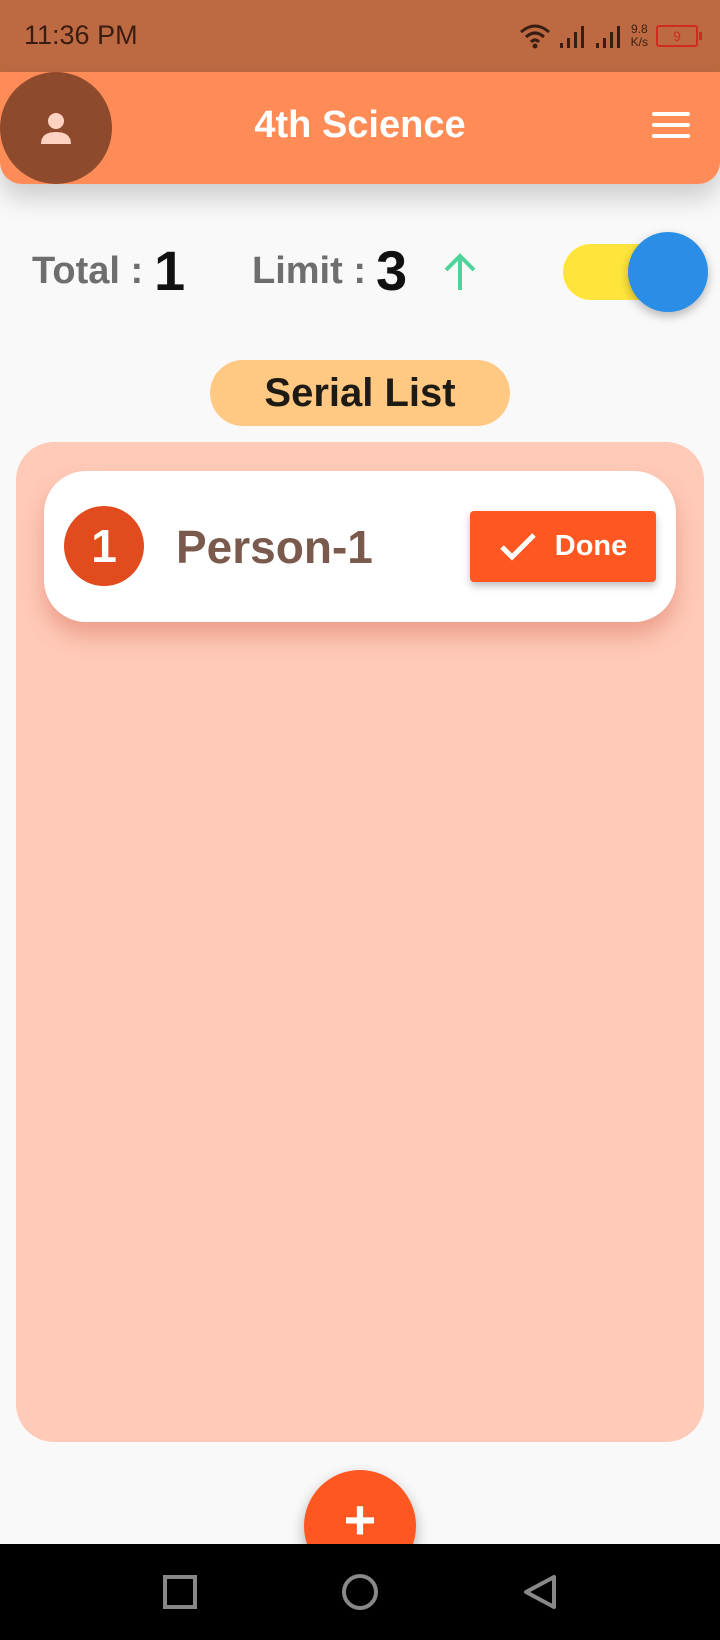  I want to click on serial-number-badge: 1, so click(104, 546).